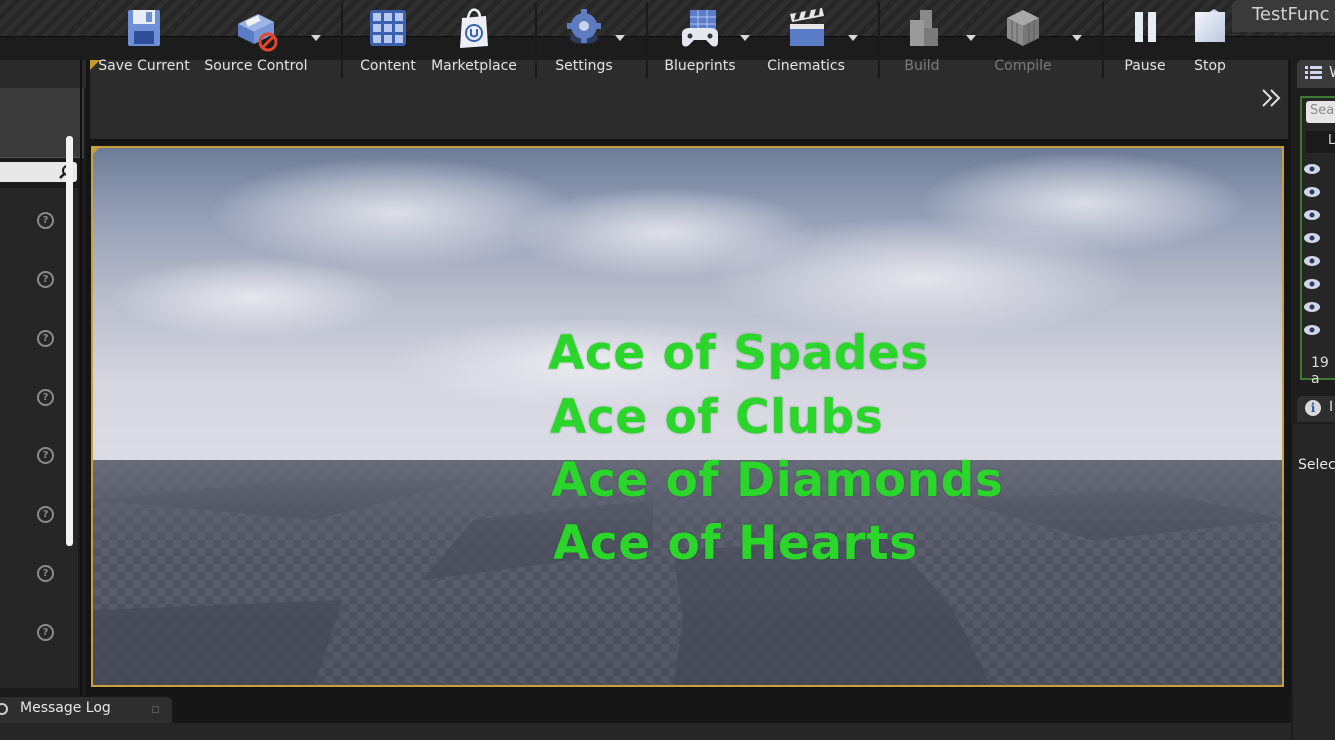  I want to click on modes-panel, so click(43, 378).